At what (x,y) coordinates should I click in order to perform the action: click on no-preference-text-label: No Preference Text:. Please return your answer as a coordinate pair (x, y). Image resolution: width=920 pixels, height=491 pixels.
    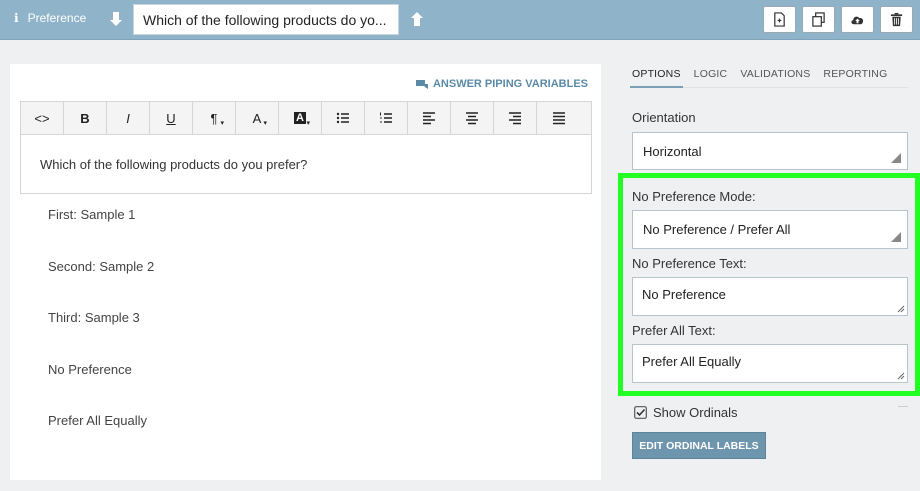
    Looking at the image, I should click on (689, 263).